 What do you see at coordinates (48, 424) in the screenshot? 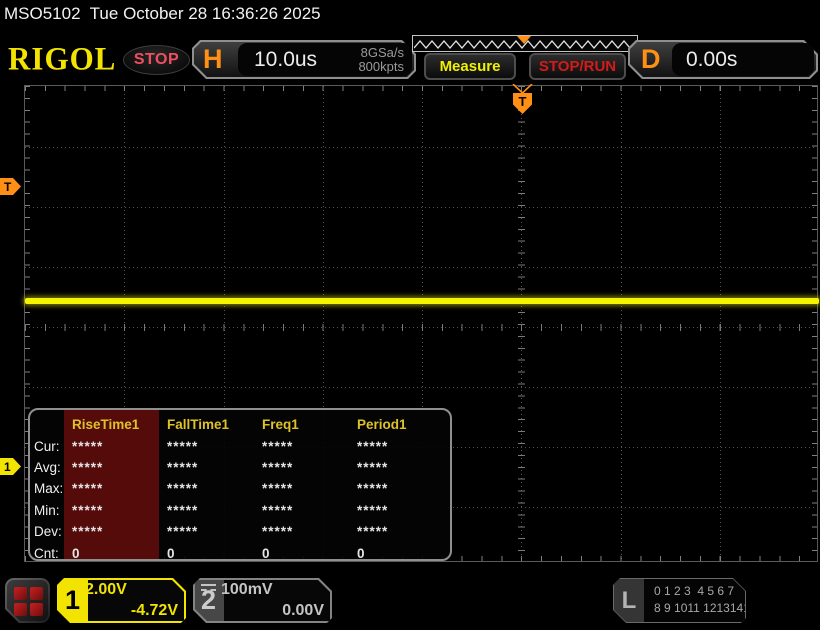
I see `table-corner` at bounding box center [48, 424].